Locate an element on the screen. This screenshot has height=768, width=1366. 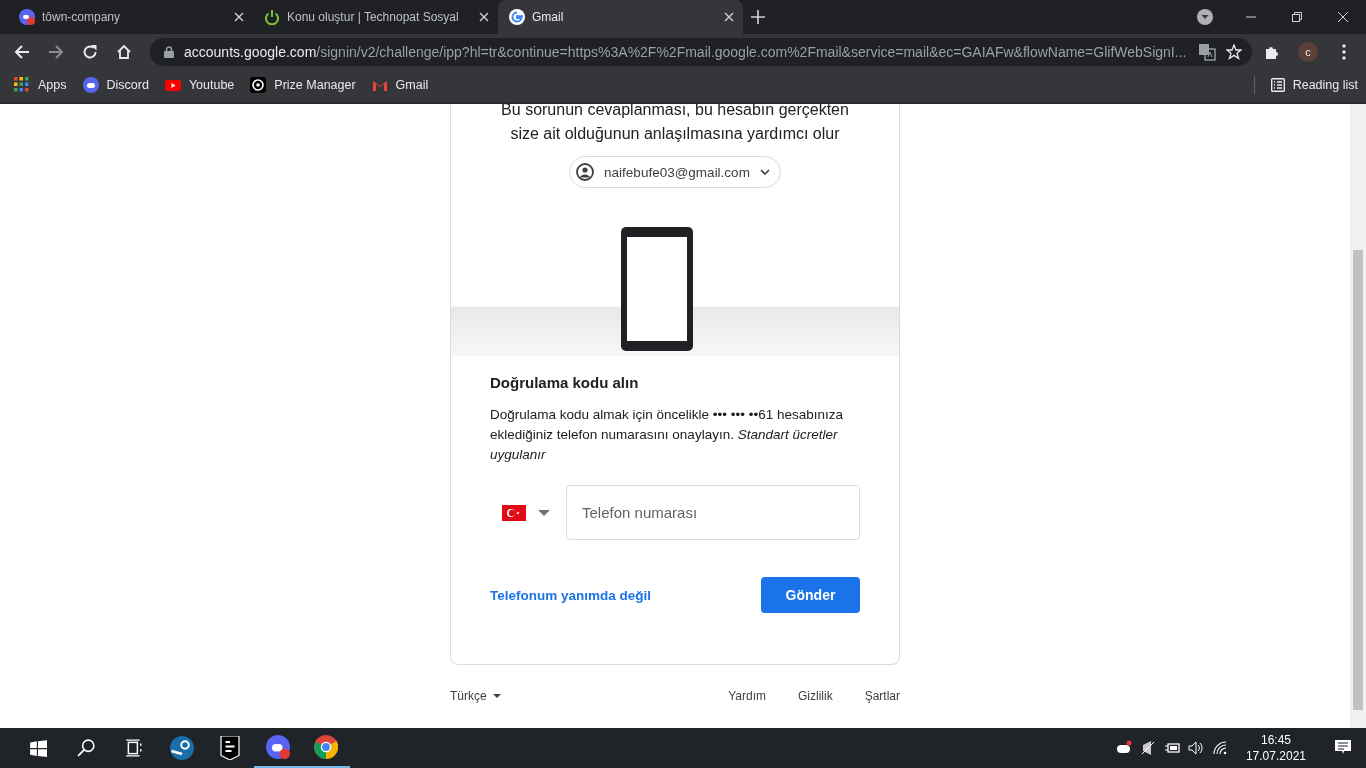
profile-avatar: c is located at coordinates (1308, 52).